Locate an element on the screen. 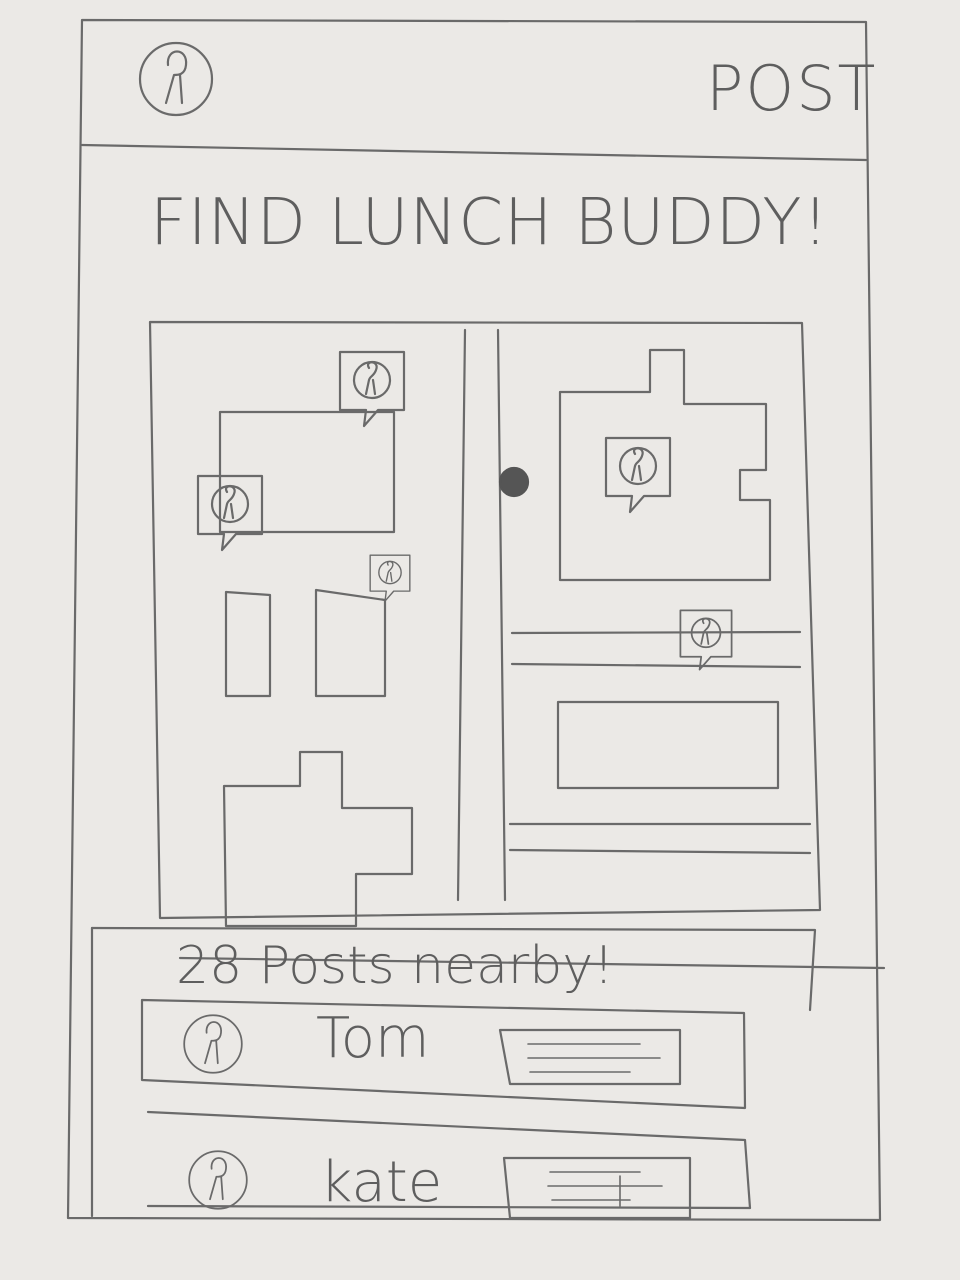 The height and width of the screenshot is (1280, 960). post-author-name: kate is located at coordinates (381, 1182).